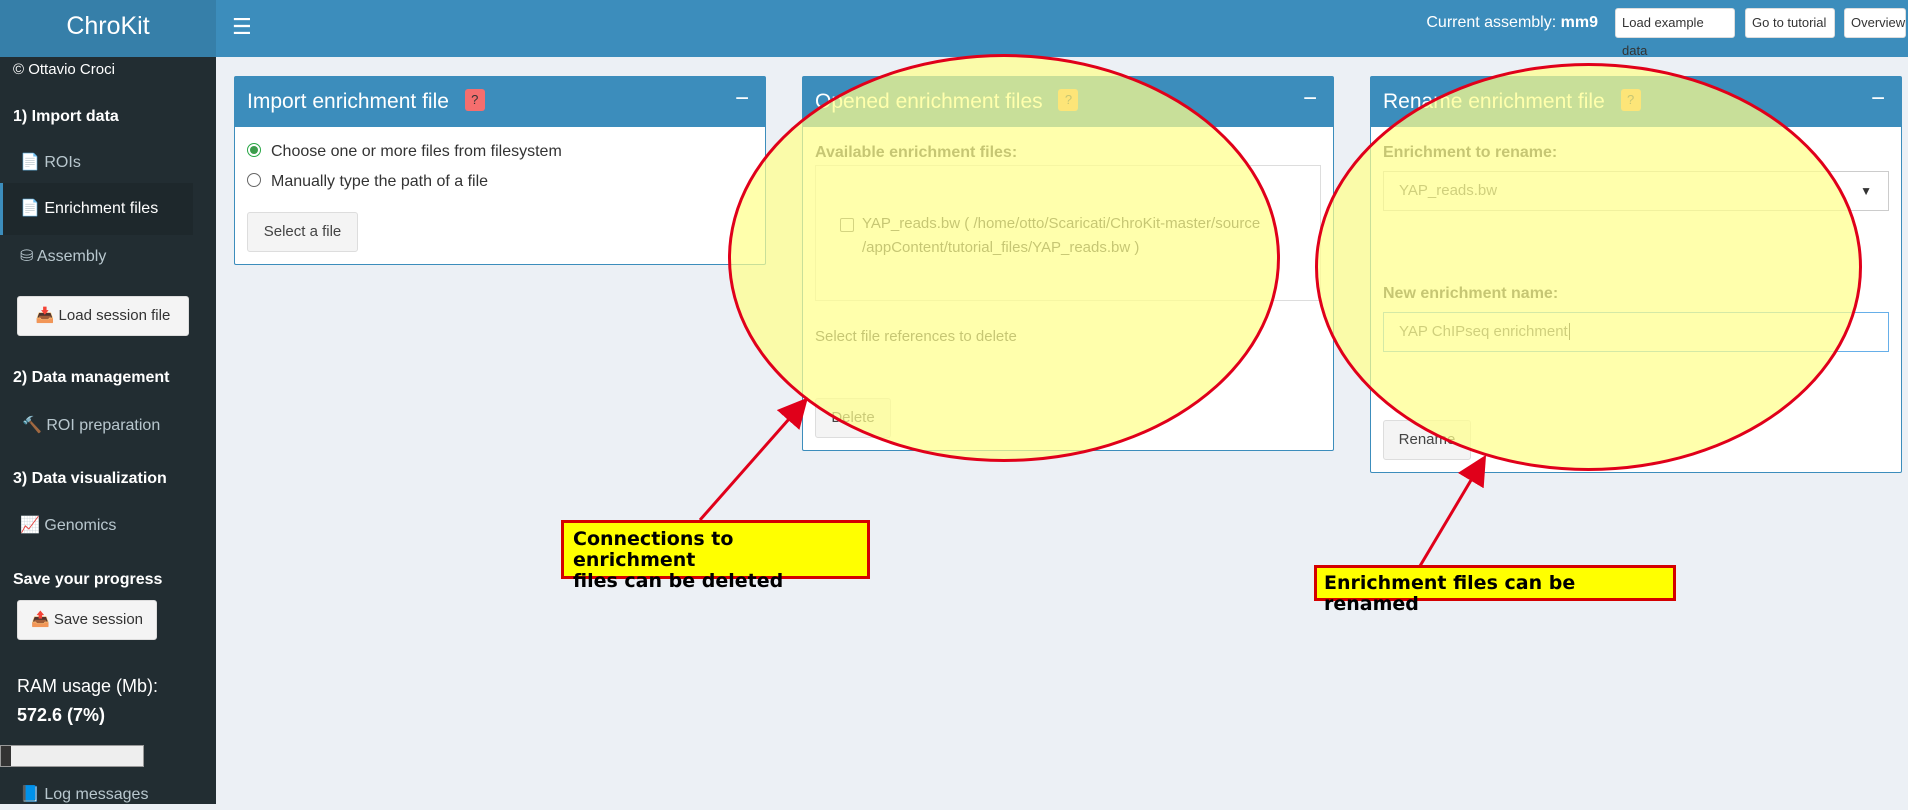 This screenshot has height=810, width=1908. Describe the element at coordinates (1491, 22) in the screenshot. I see `assembly-label: Current assembly:` at that location.